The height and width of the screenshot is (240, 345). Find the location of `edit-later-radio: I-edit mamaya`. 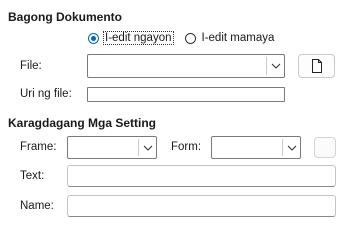

edit-later-radio: I-edit mamaya is located at coordinates (230, 38).